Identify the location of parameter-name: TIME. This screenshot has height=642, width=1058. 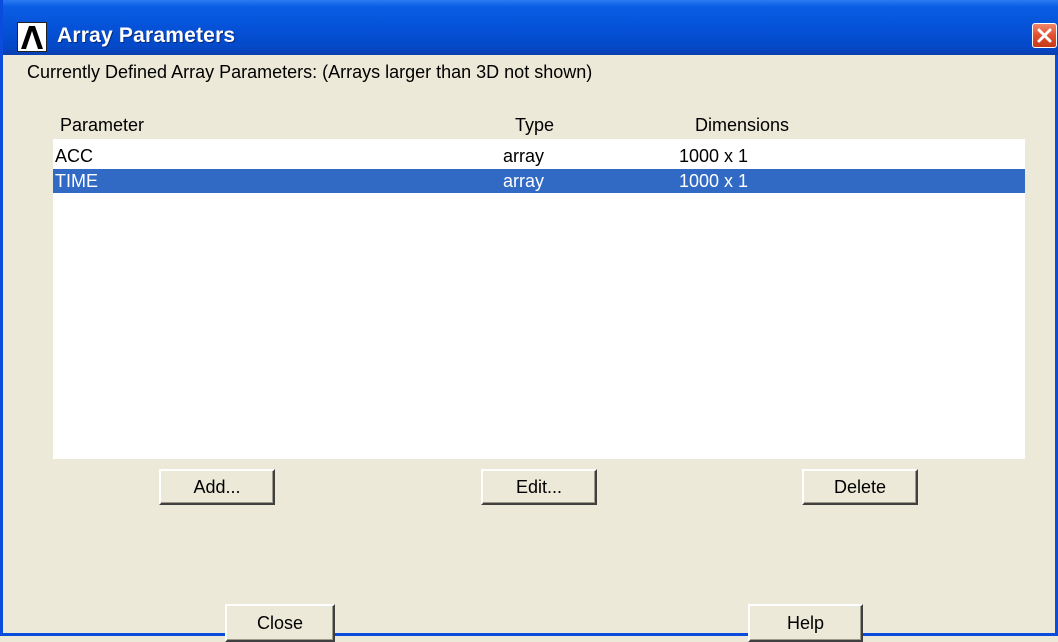
(76, 181).